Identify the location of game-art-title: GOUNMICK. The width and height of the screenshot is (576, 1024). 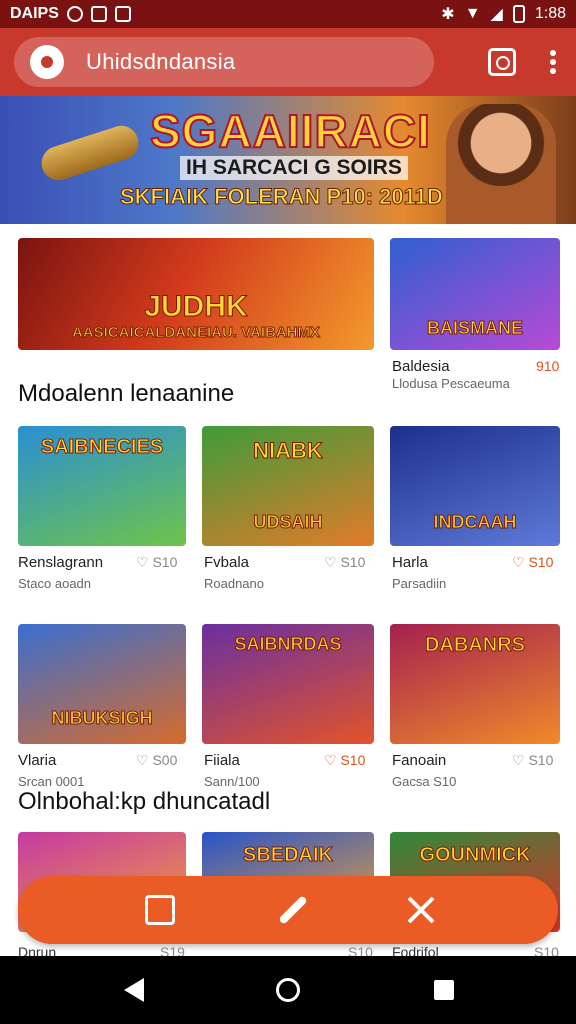
(475, 855).